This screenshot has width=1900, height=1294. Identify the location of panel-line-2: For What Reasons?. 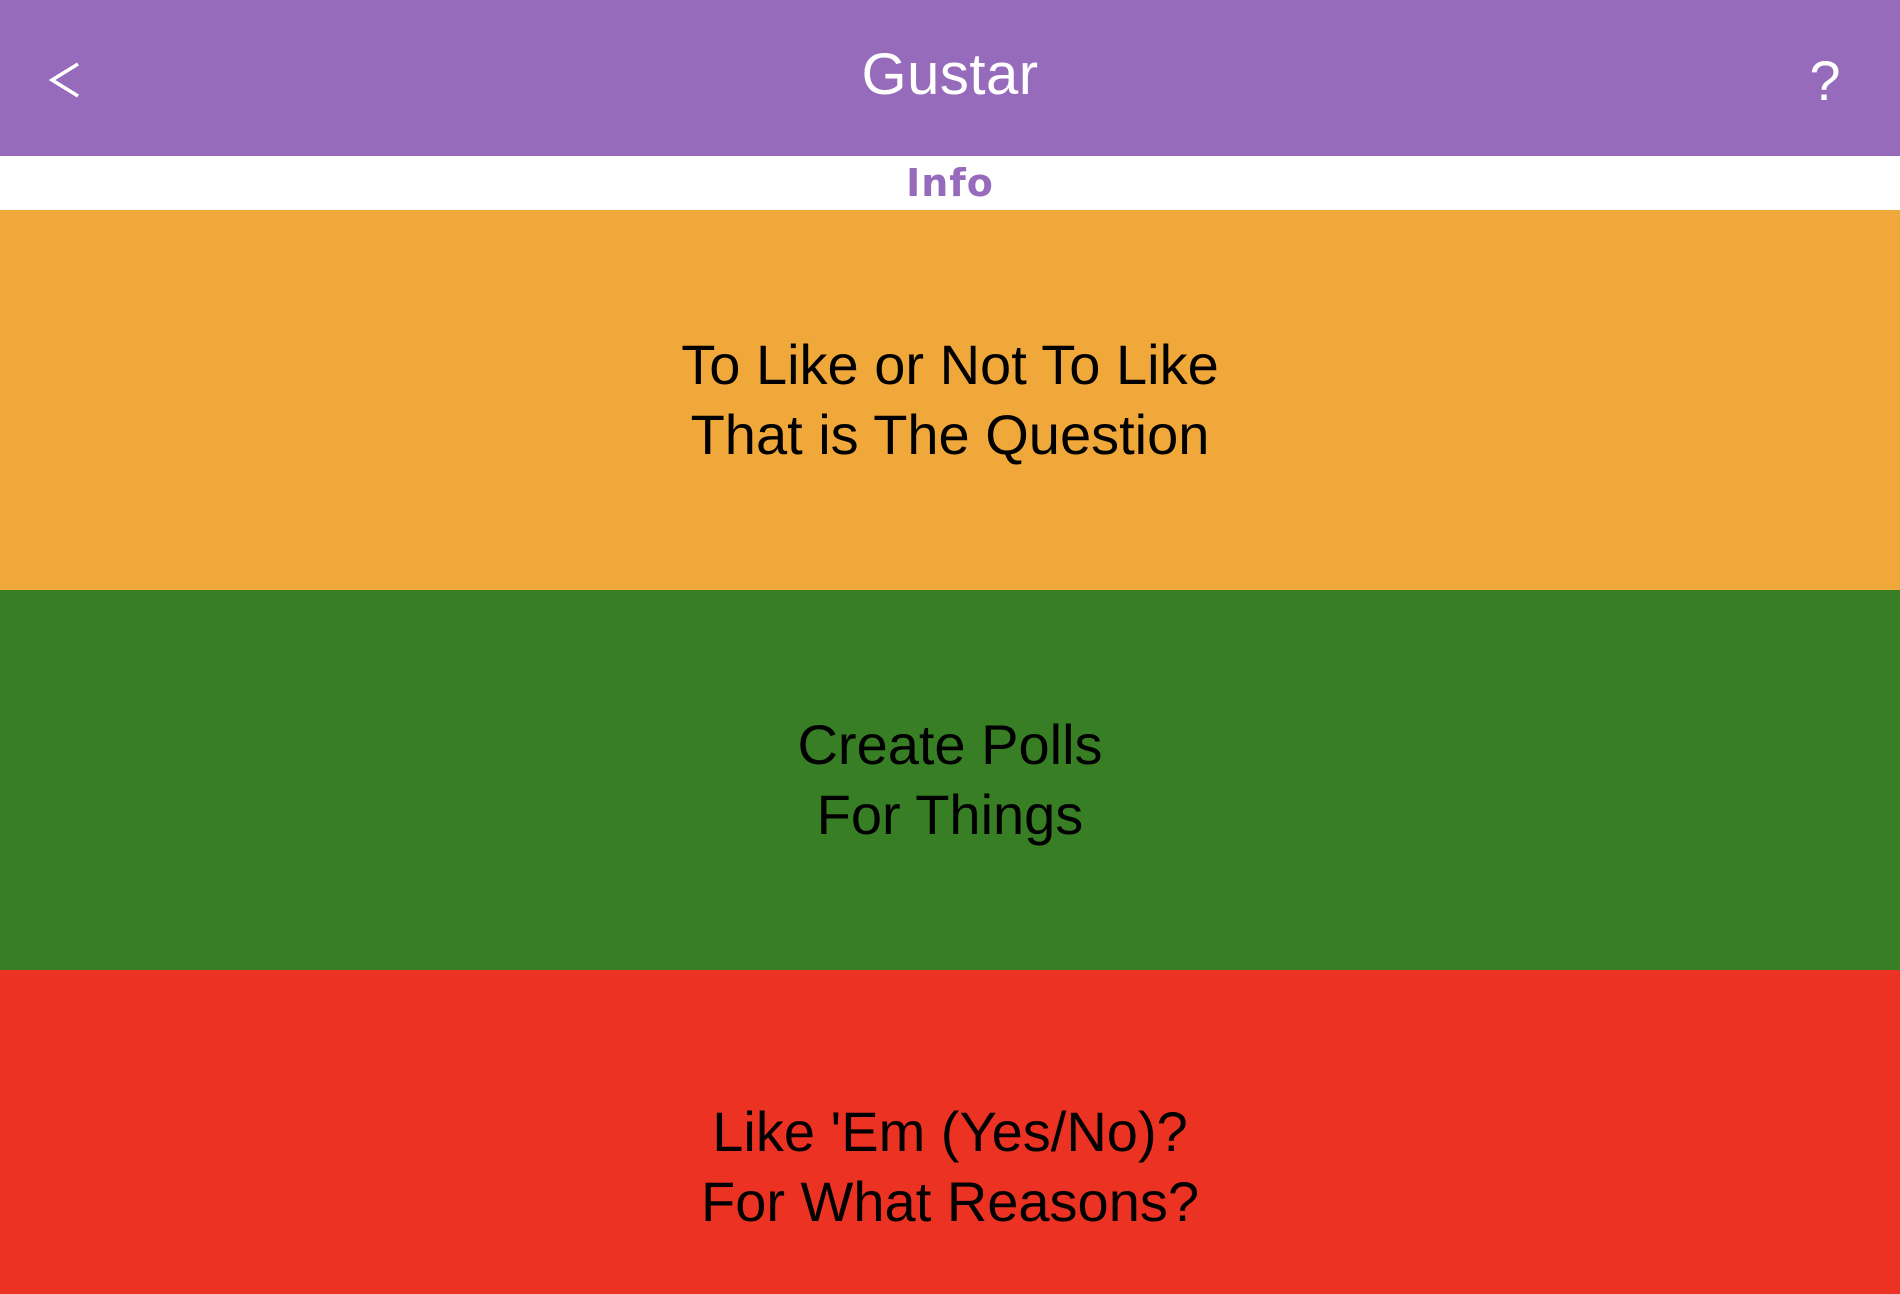
(950, 1201).